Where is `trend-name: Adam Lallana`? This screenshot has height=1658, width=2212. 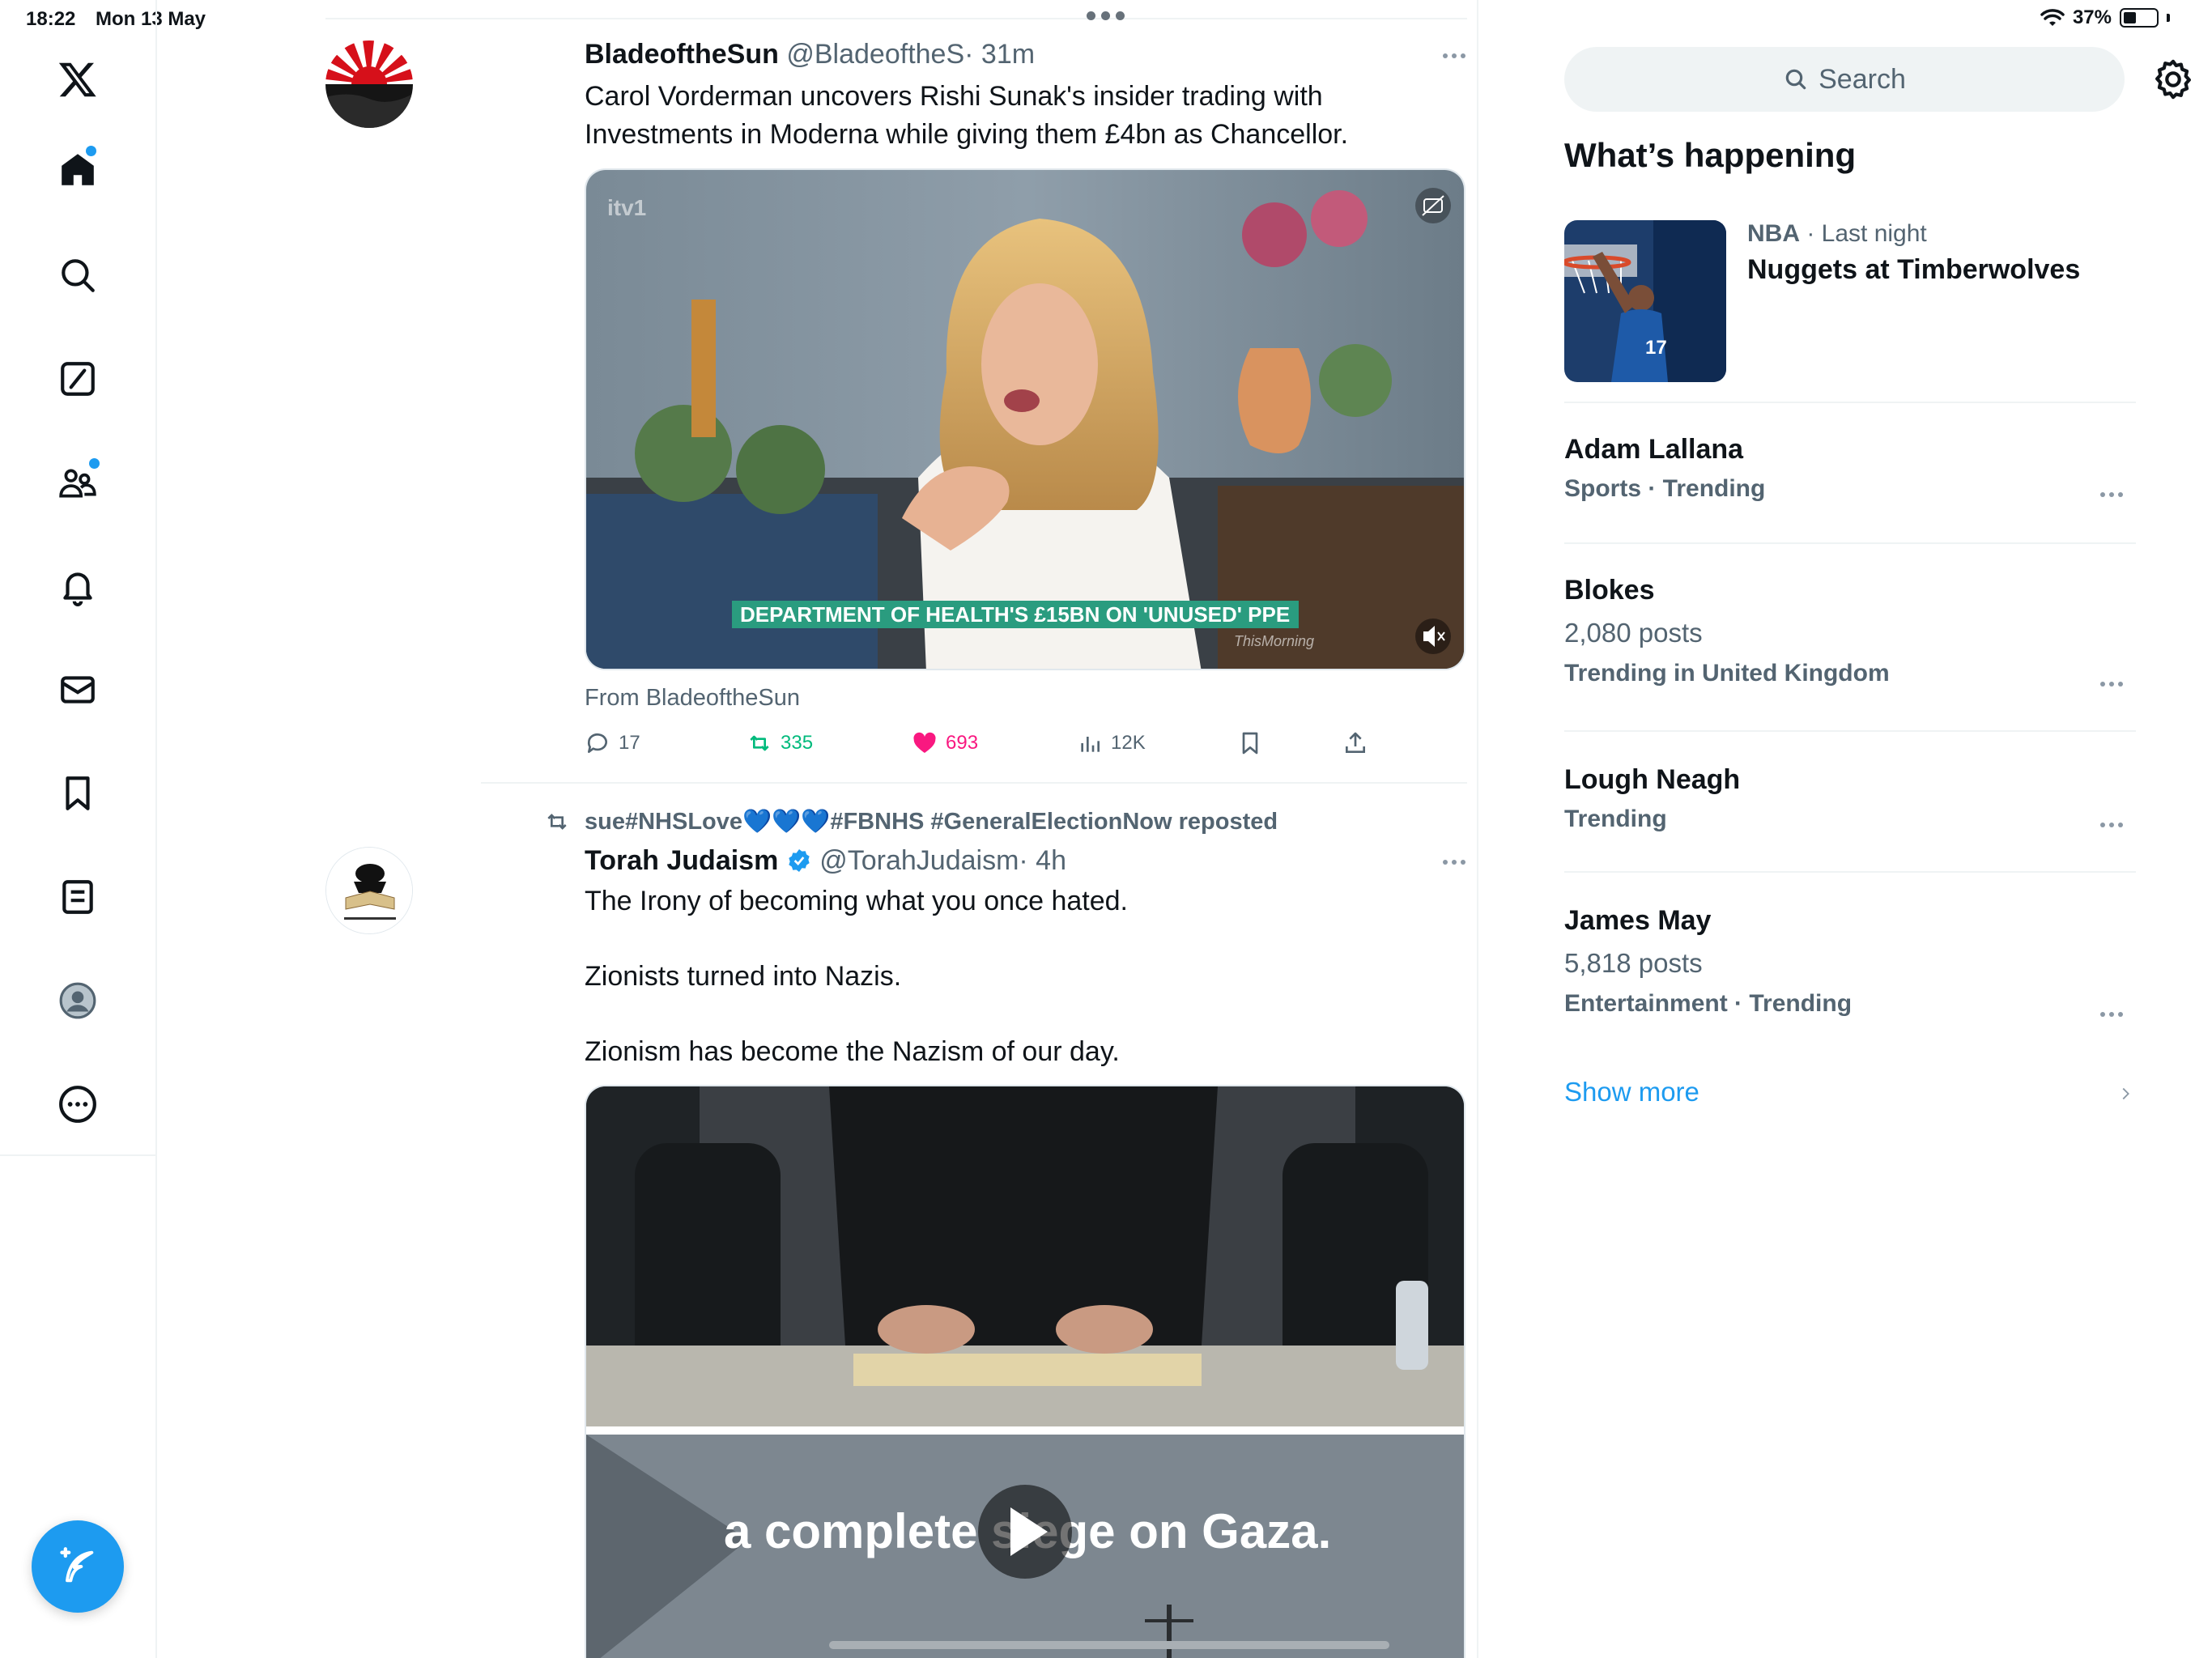
trend-name: Adam Lallana is located at coordinates (1654, 449).